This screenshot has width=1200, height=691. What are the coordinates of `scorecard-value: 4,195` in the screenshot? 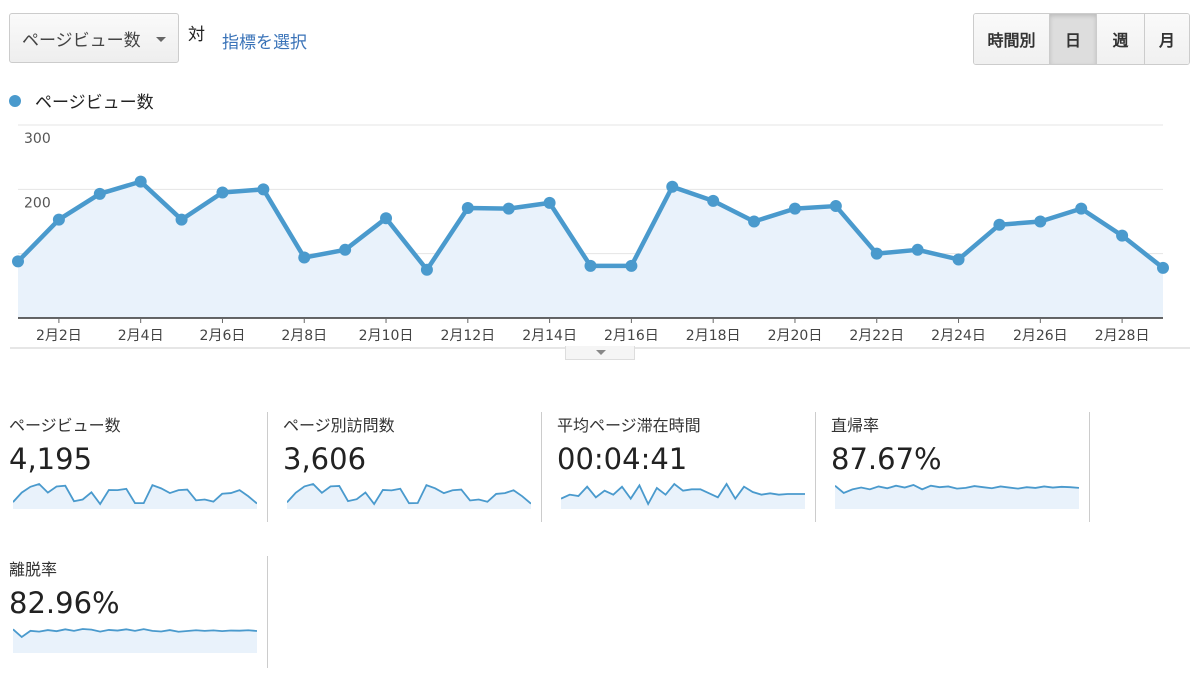 It's located at (51, 459).